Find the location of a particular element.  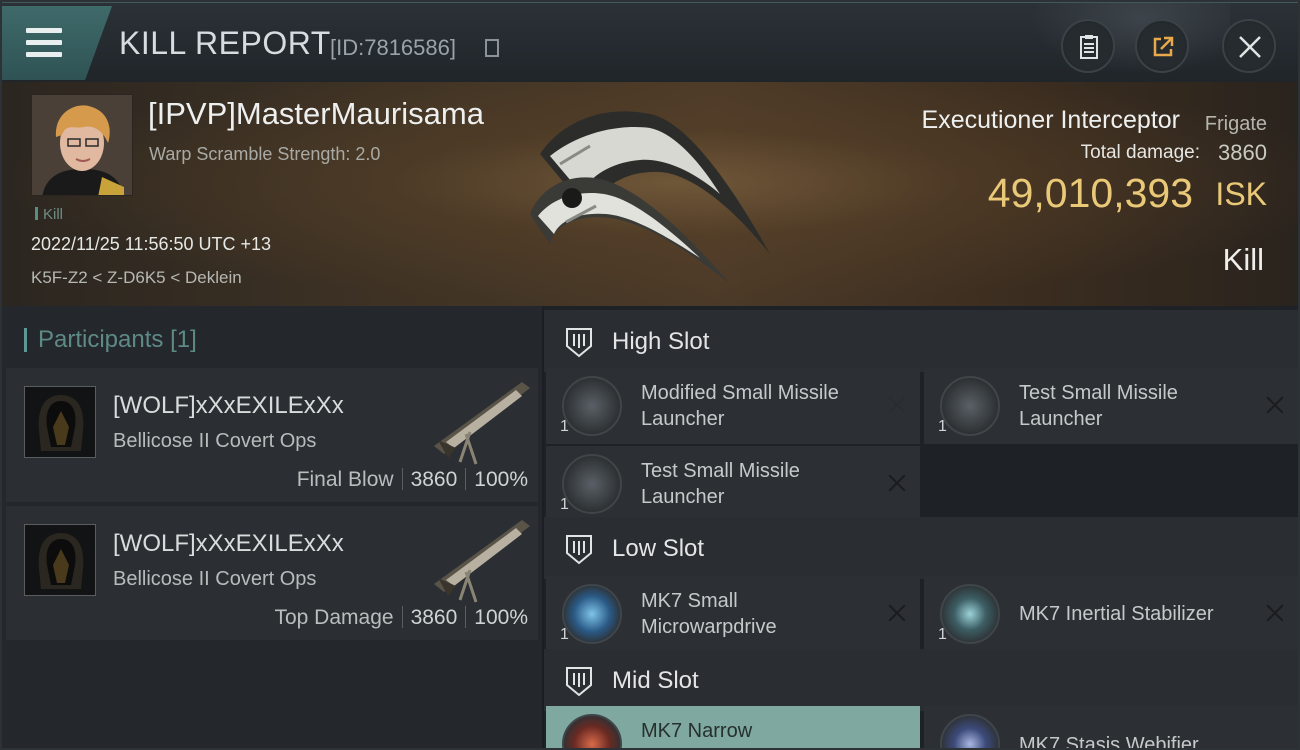

low-slot-label: Low Slot is located at coordinates (658, 548).